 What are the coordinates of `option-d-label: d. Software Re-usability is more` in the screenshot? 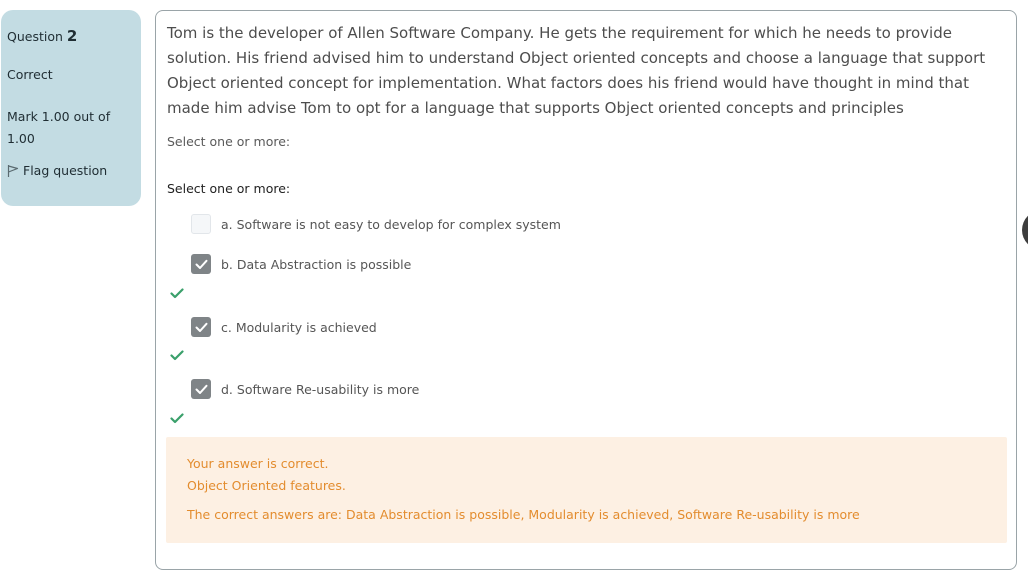 It's located at (320, 389).